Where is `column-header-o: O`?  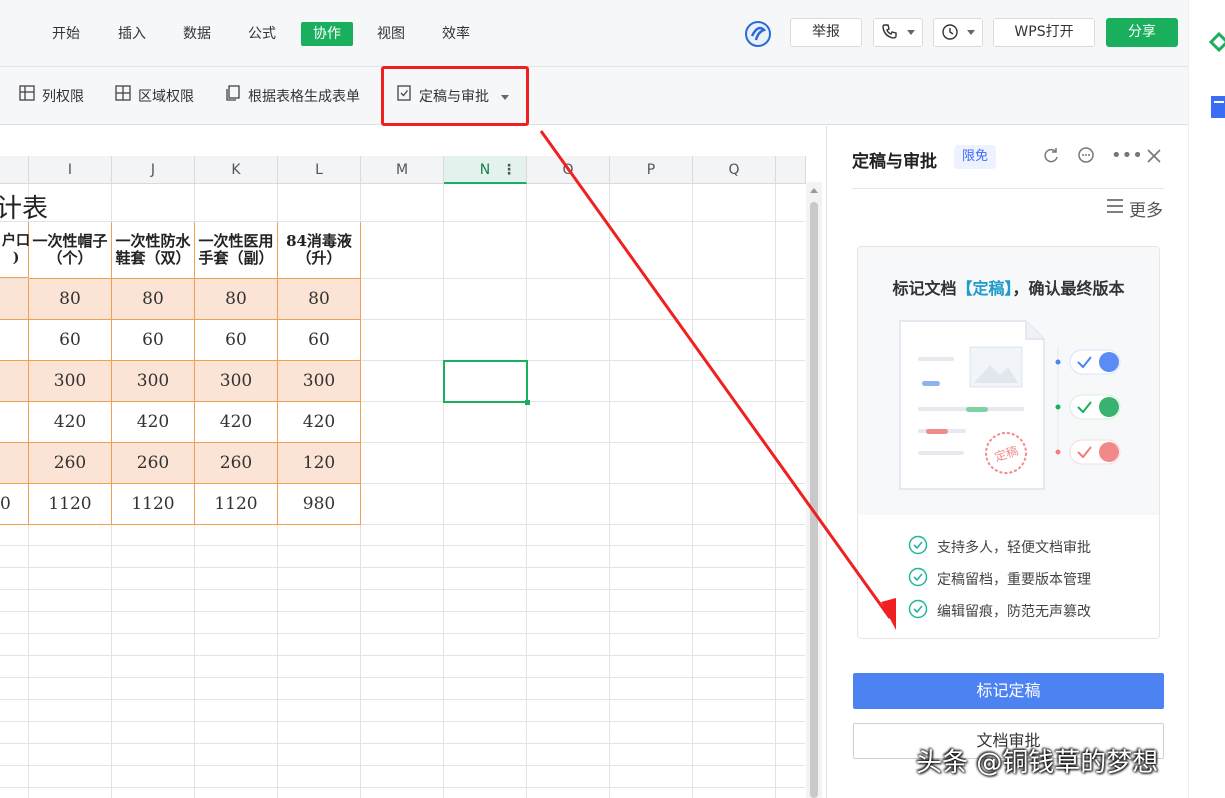 column-header-o: O is located at coordinates (568, 170).